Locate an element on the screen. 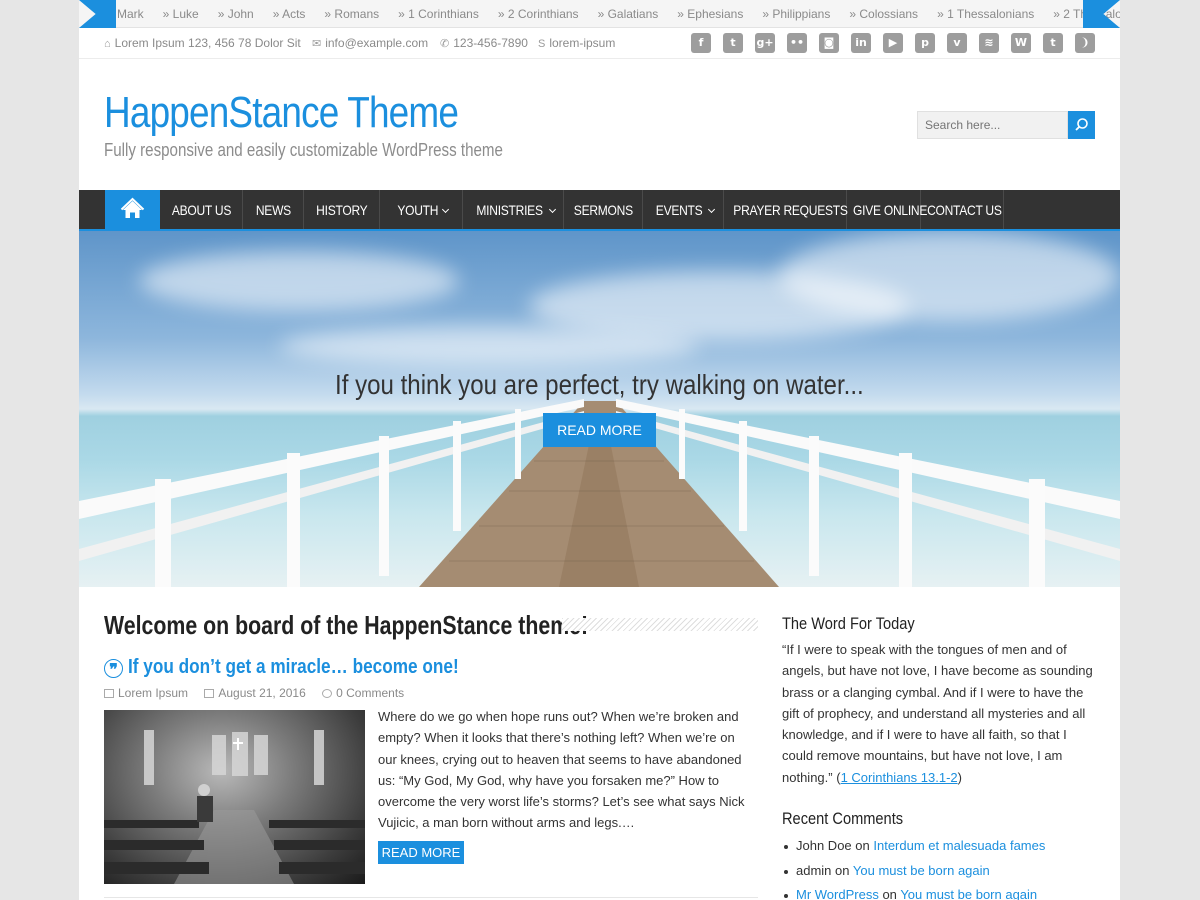  ticker-item: » Acts is located at coordinates (289, 13).